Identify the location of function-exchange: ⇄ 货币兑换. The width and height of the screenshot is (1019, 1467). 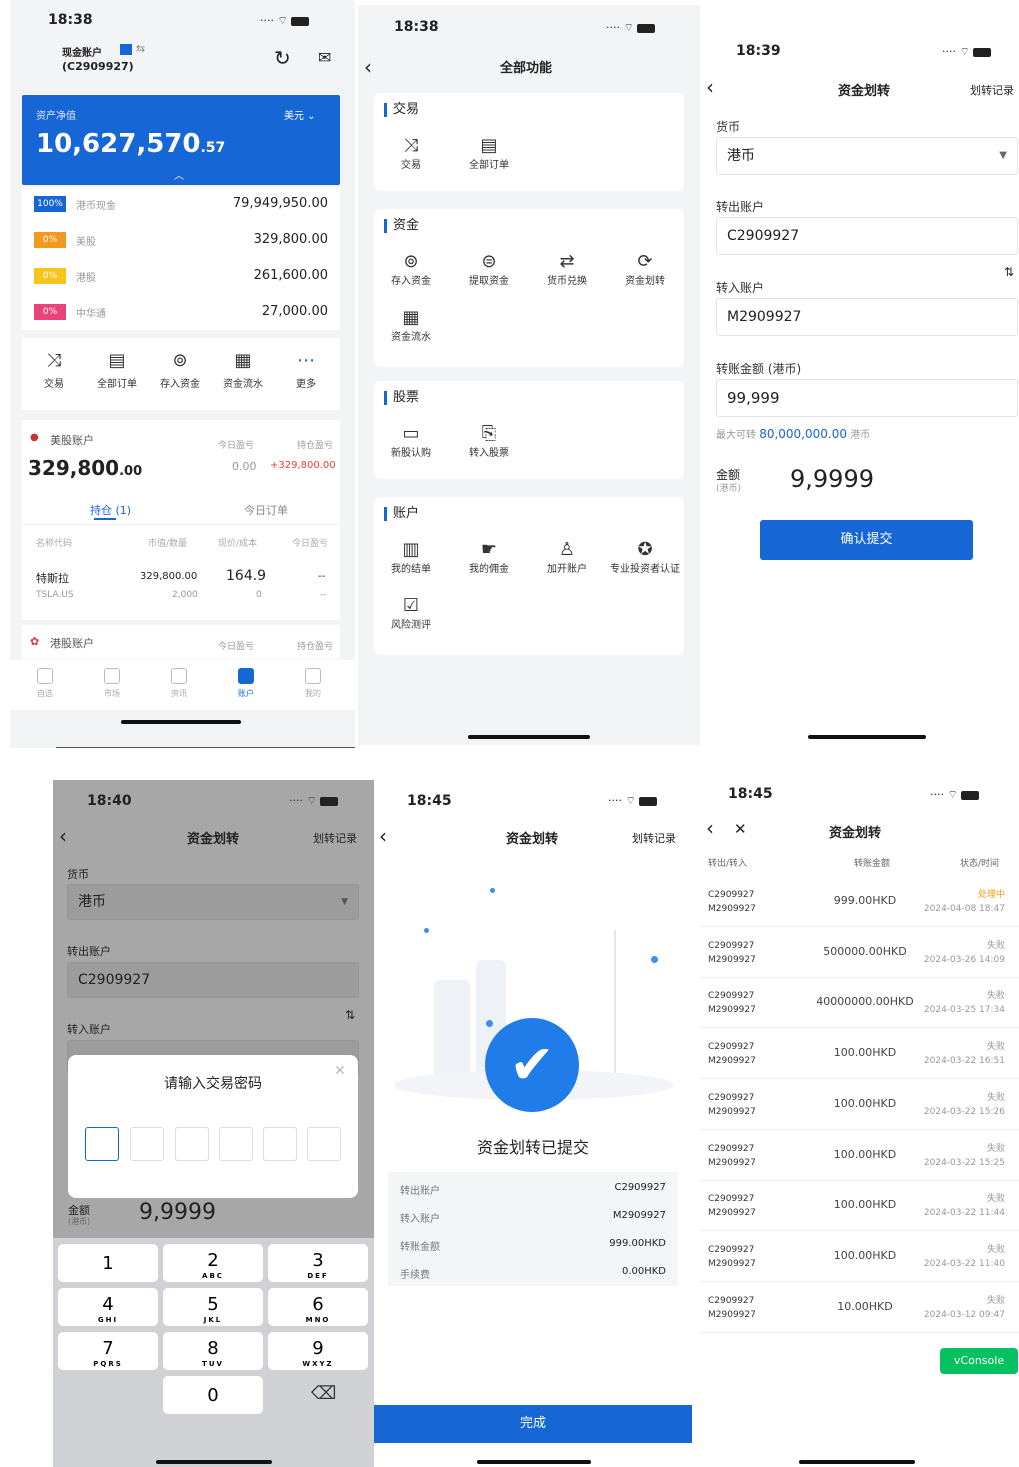
(567, 269).